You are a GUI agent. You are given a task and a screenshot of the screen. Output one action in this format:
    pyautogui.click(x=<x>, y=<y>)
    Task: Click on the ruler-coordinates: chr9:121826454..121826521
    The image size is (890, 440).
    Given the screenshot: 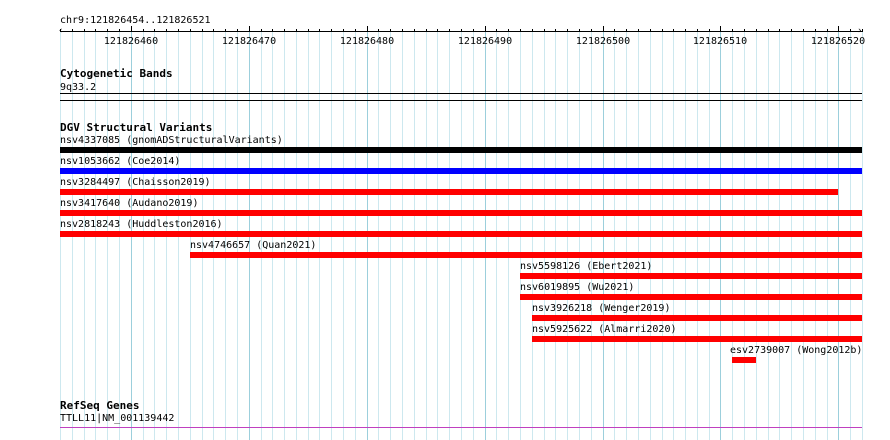 What is the action you would take?
    pyautogui.click(x=135, y=20)
    